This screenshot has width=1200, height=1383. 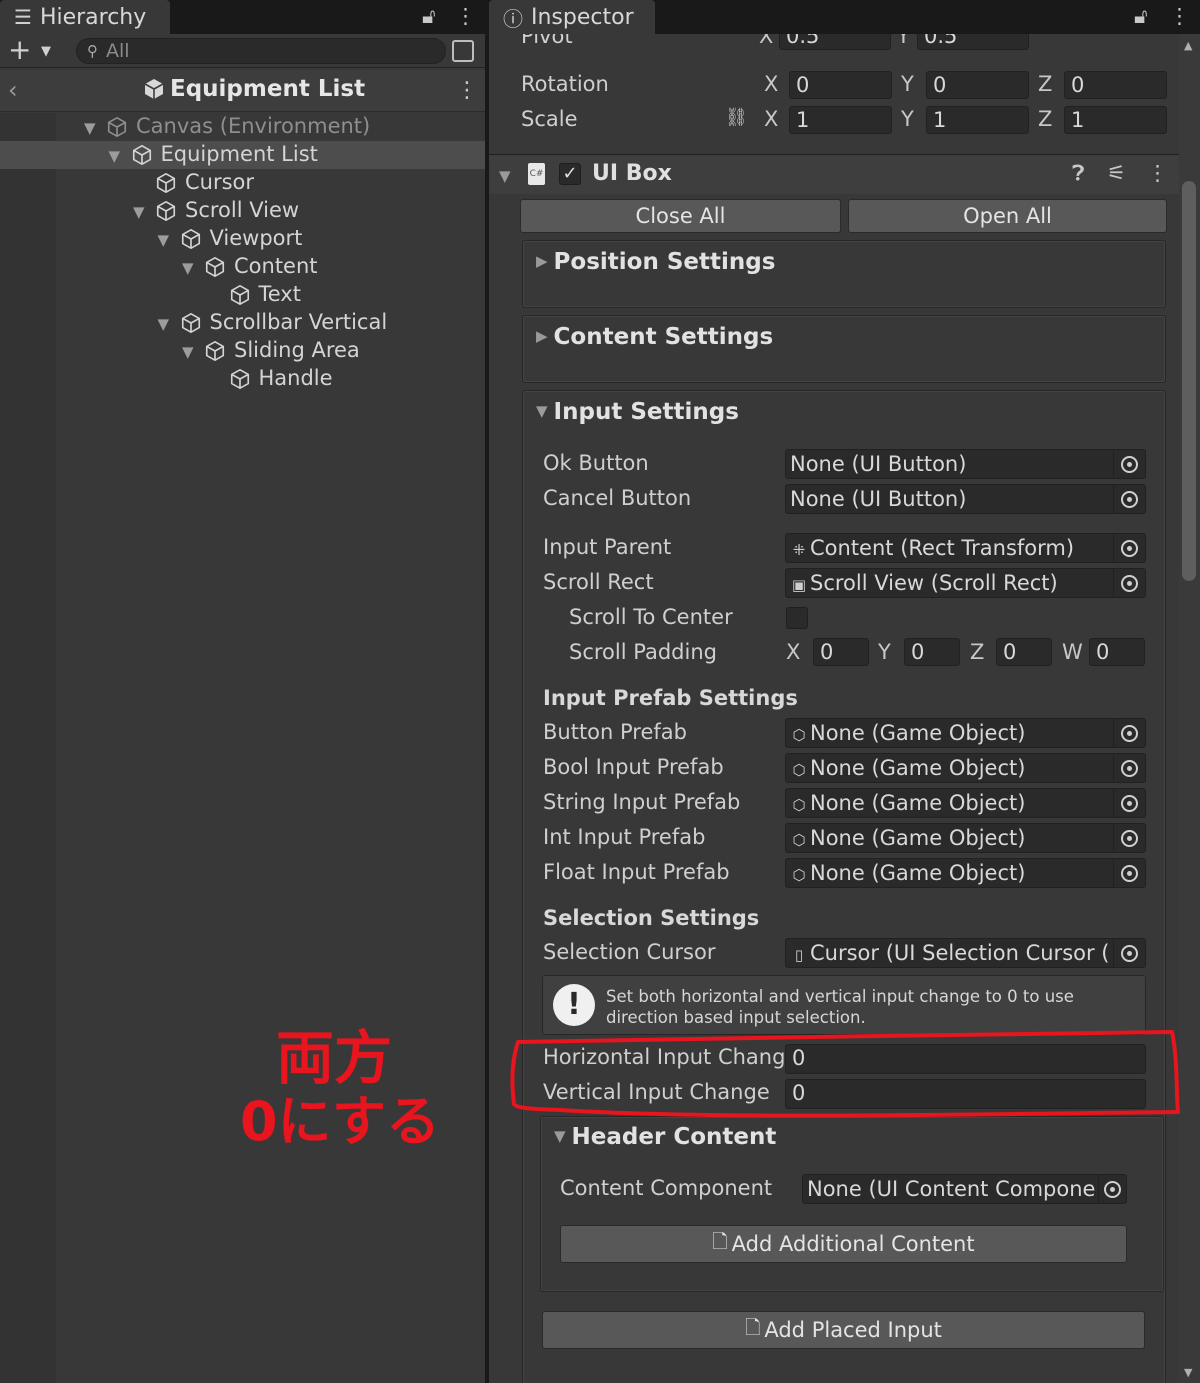 I want to click on vertical-input-change-field: 0, so click(x=965, y=1094).